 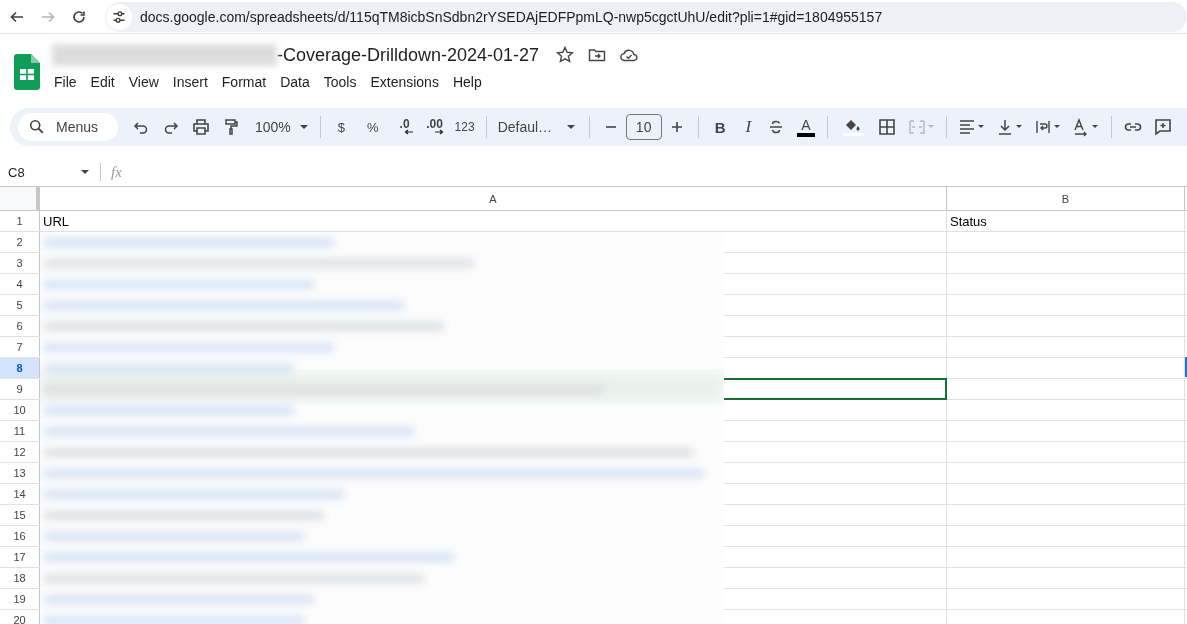 I want to click on document-title: -Coverage-Drilldown-2024-01-27, so click(x=408, y=55).